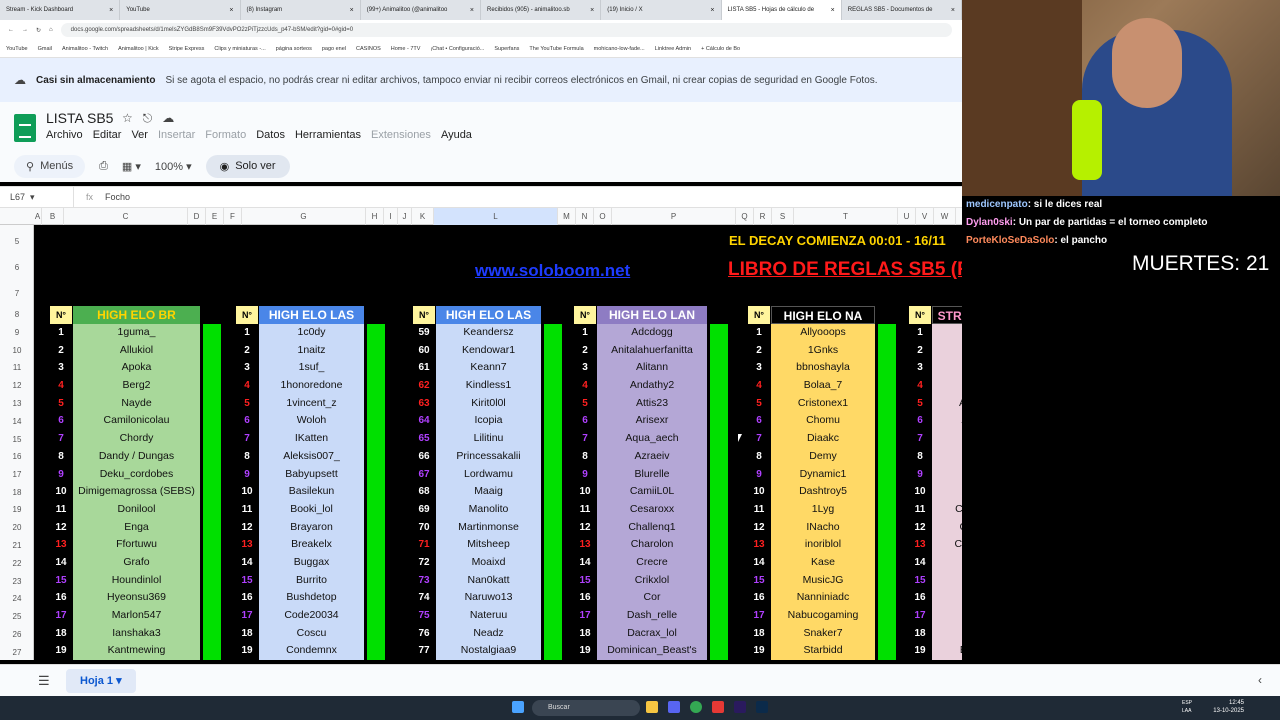  Describe the element at coordinates (823, 403) in the screenshot. I see `player-name-cell: Cristonex1` at that location.